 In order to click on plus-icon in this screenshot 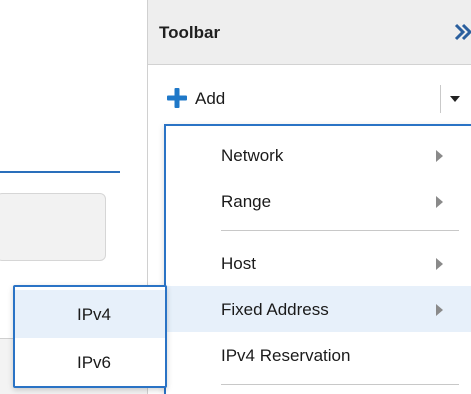, I will do `click(177, 98)`.